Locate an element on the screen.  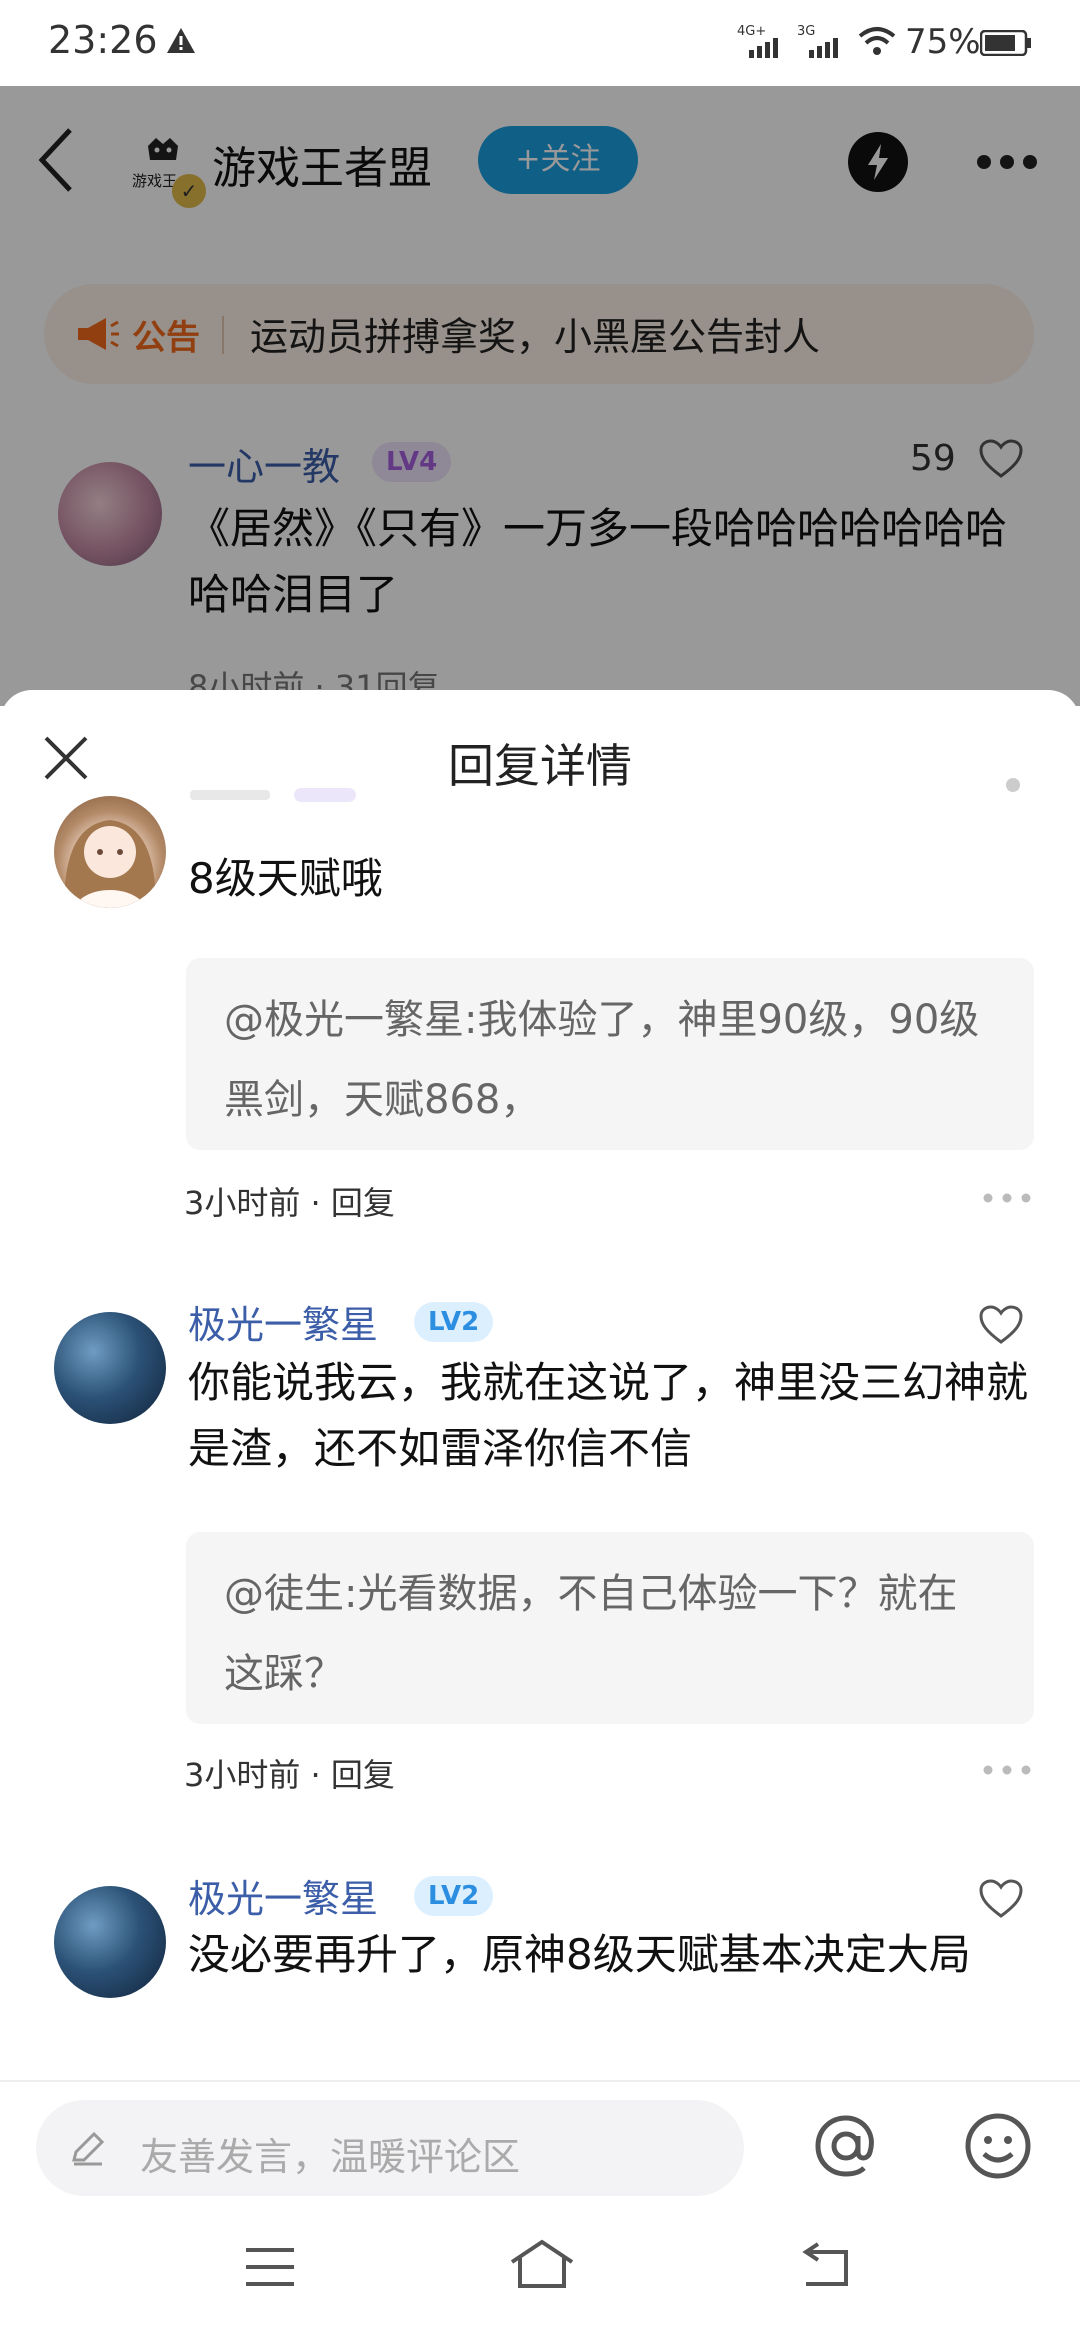
signal-4g-icon: 4G+ is located at coordinates (757, 41).